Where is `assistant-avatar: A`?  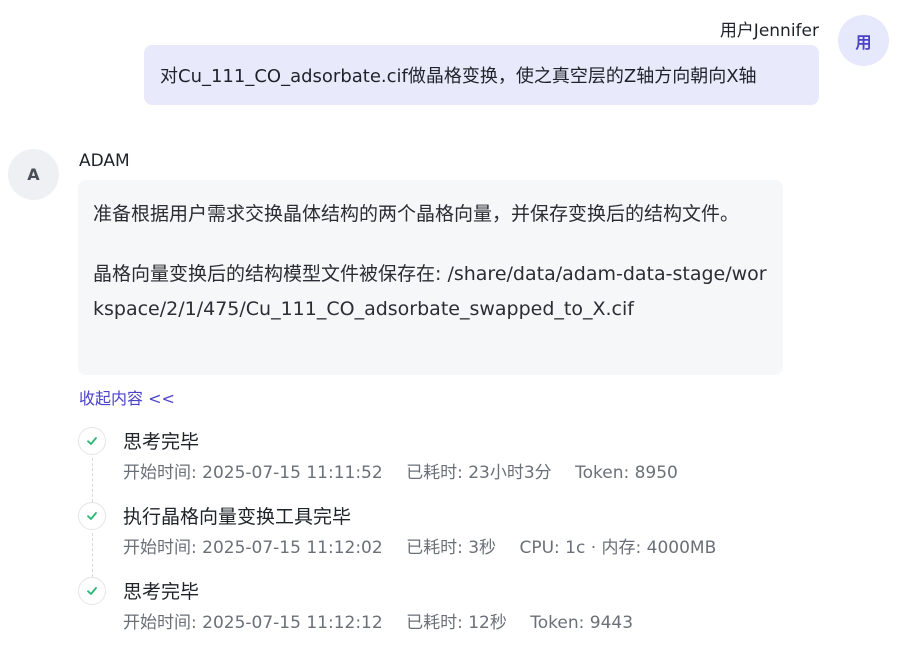
assistant-avatar: A is located at coordinates (33, 174).